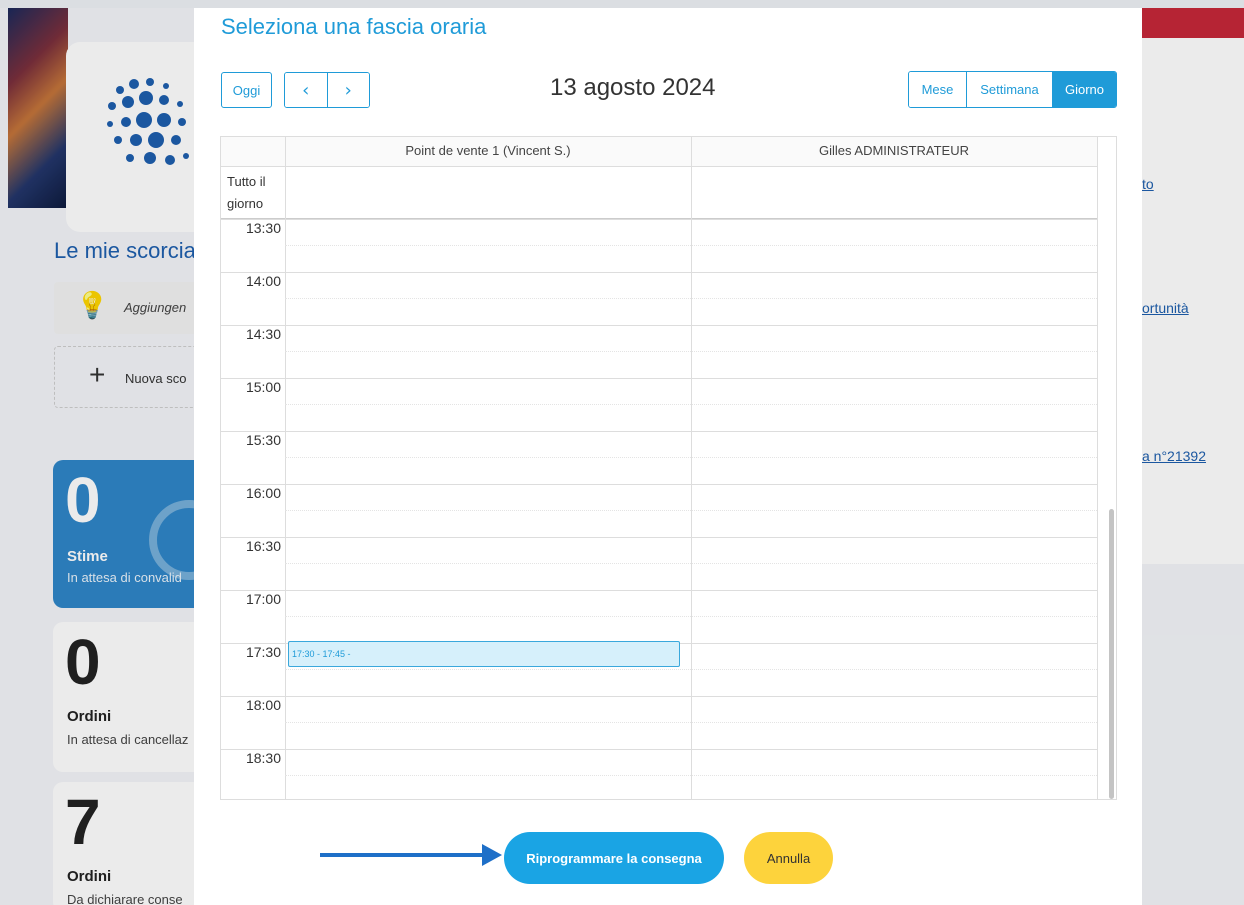 This screenshot has height=905, width=1244. I want to click on arrow-annotation, so click(405, 855).